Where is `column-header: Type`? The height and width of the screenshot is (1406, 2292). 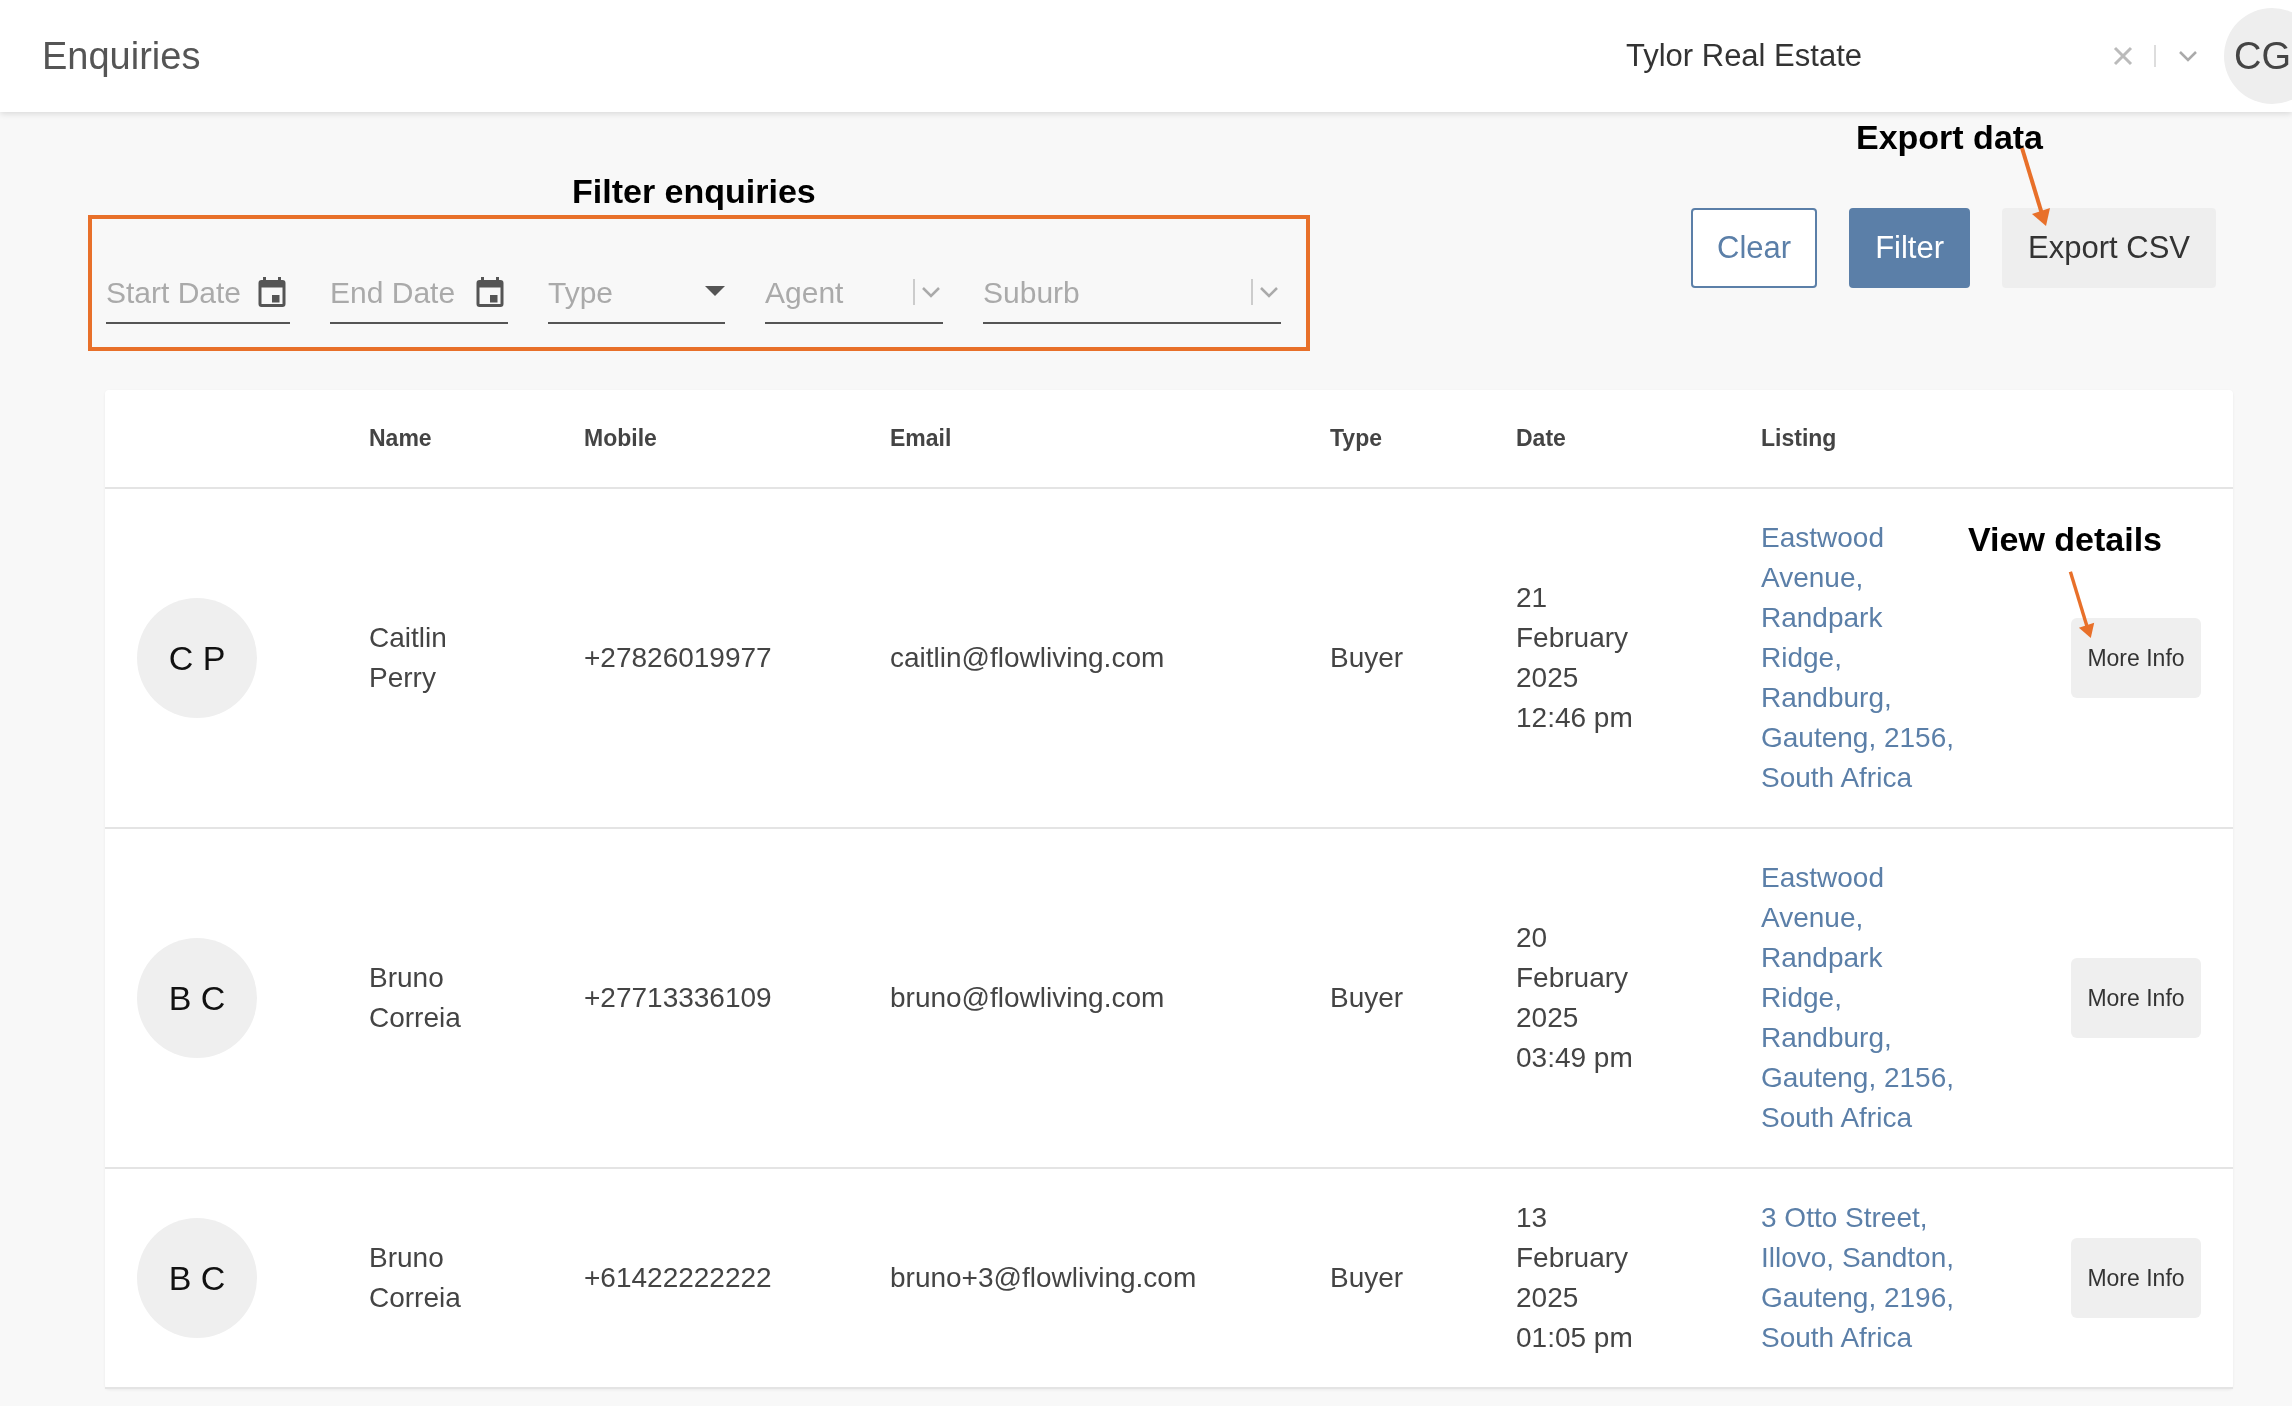 column-header: Type is located at coordinates (1356, 439).